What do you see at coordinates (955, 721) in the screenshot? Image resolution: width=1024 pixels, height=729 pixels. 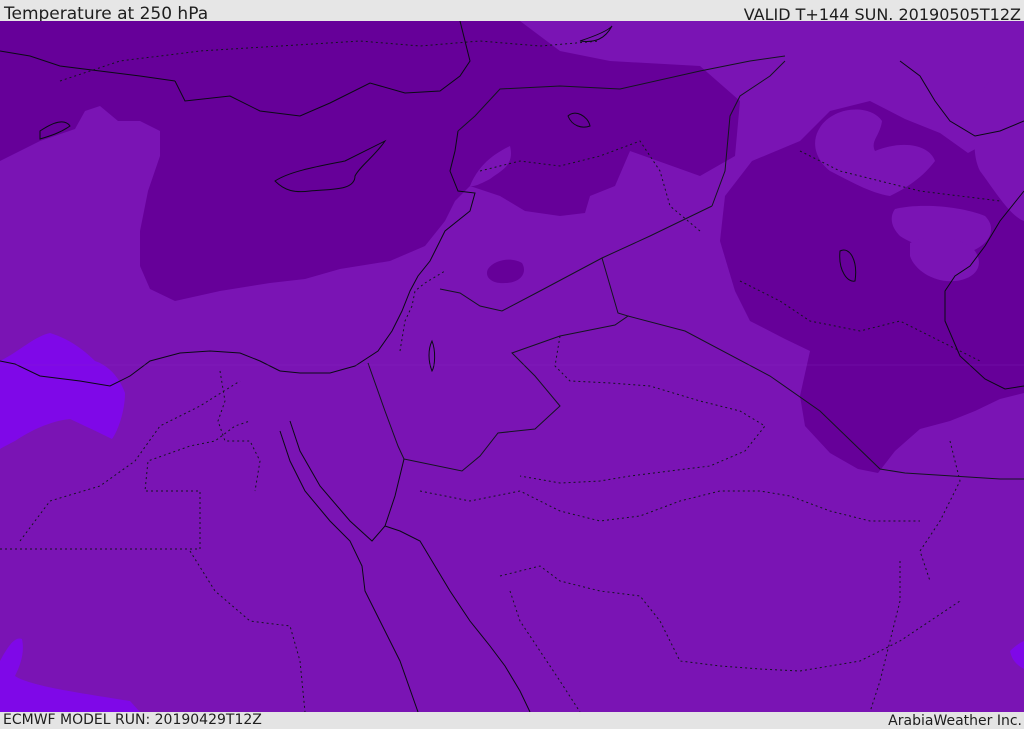 I see `credit-label: ArabiaWeather Inc.` at bounding box center [955, 721].